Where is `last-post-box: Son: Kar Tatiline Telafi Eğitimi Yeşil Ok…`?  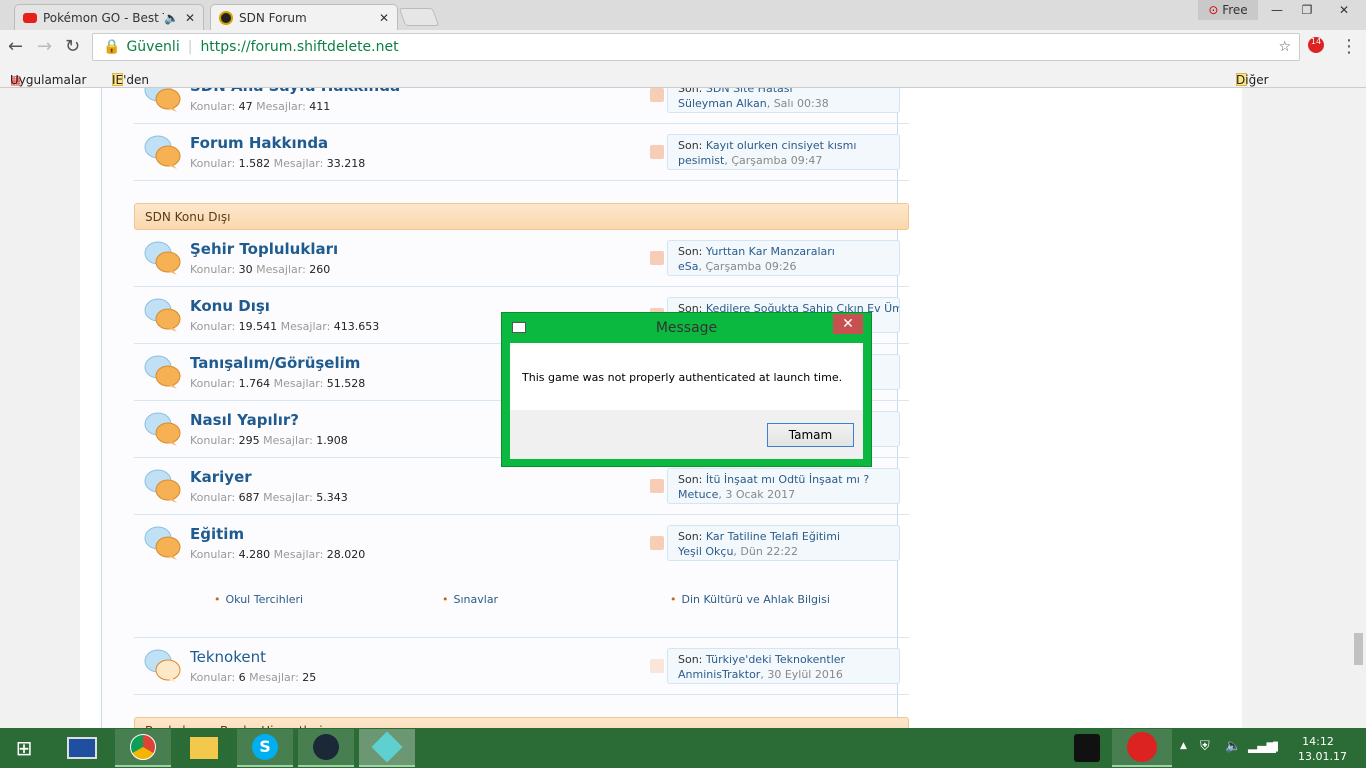 last-post-box: Son: Kar Tatiline Telafi Eğitimi Yeşil Ok… is located at coordinates (783, 543).